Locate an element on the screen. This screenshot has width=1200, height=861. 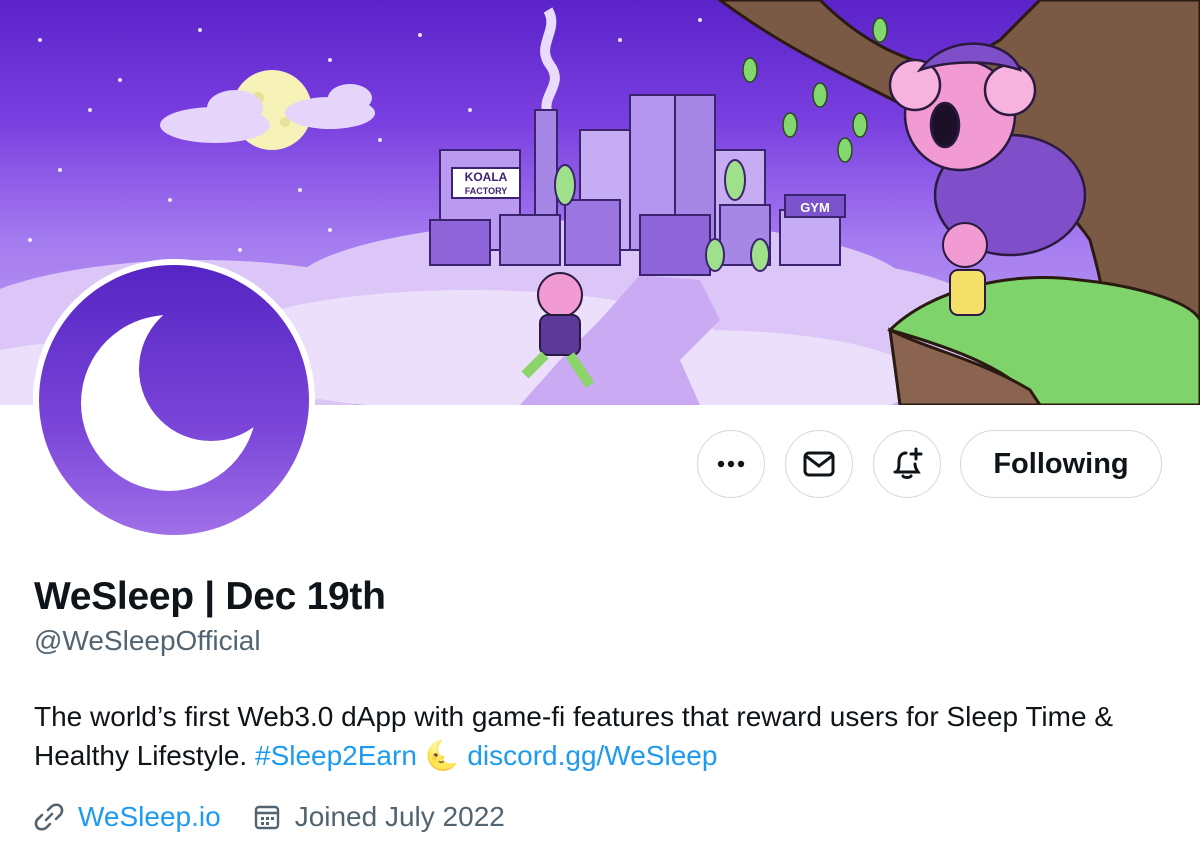
envelope-icon is located at coordinates (819, 464).